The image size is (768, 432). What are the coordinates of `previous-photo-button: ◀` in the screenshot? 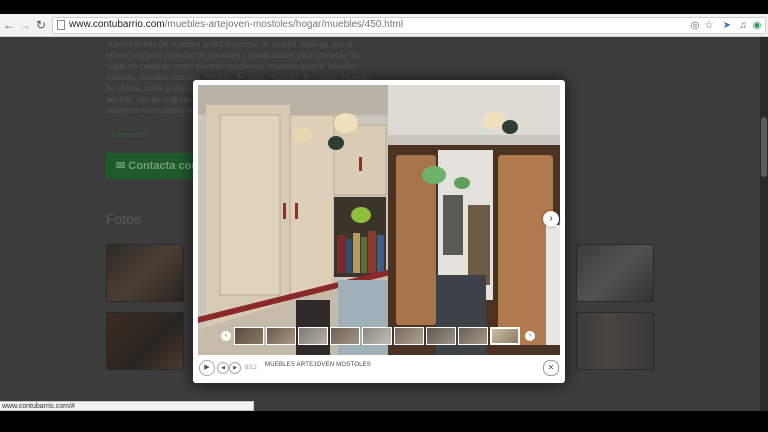 It's located at (223, 368).